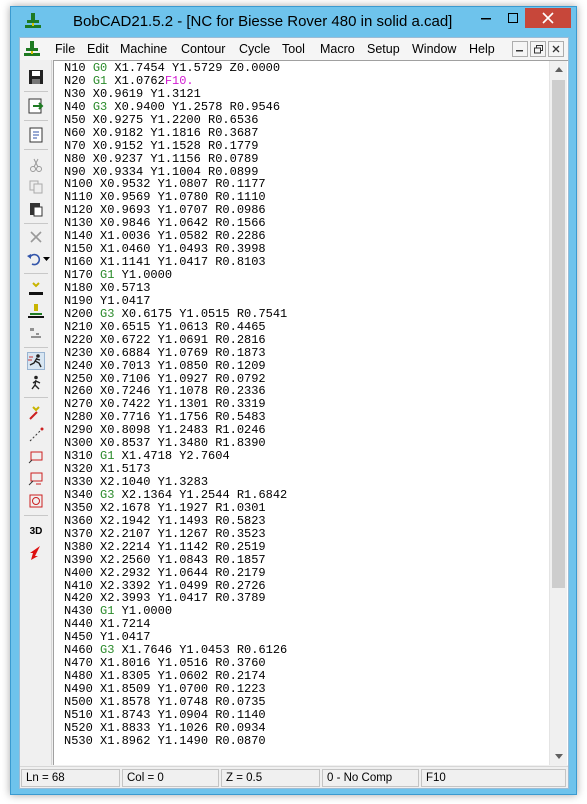 Image resolution: width=587 pixels, height=804 pixels. What do you see at coordinates (165, 211) in the screenshot?
I see `code-text: N120 X0.9693 Y1.0707 R0.0986` at bounding box center [165, 211].